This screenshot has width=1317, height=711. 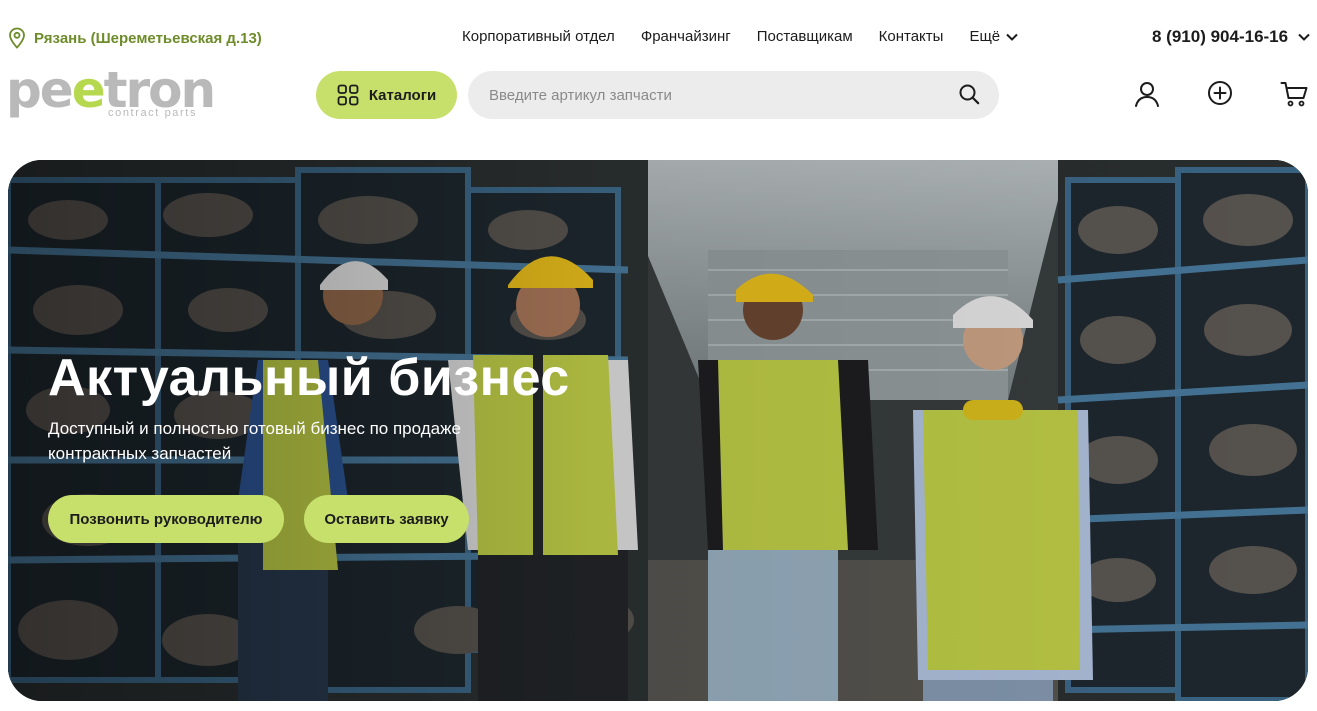 I want to click on nav-contacts: Контакты, so click(x=911, y=36).